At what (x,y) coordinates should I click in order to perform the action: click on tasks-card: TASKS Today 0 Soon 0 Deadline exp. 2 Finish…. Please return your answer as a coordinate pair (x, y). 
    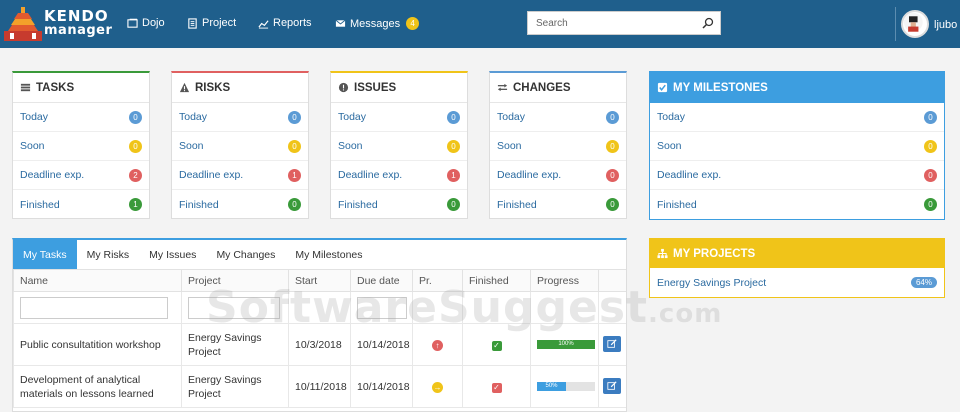
    Looking at the image, I should click on (81, 145).